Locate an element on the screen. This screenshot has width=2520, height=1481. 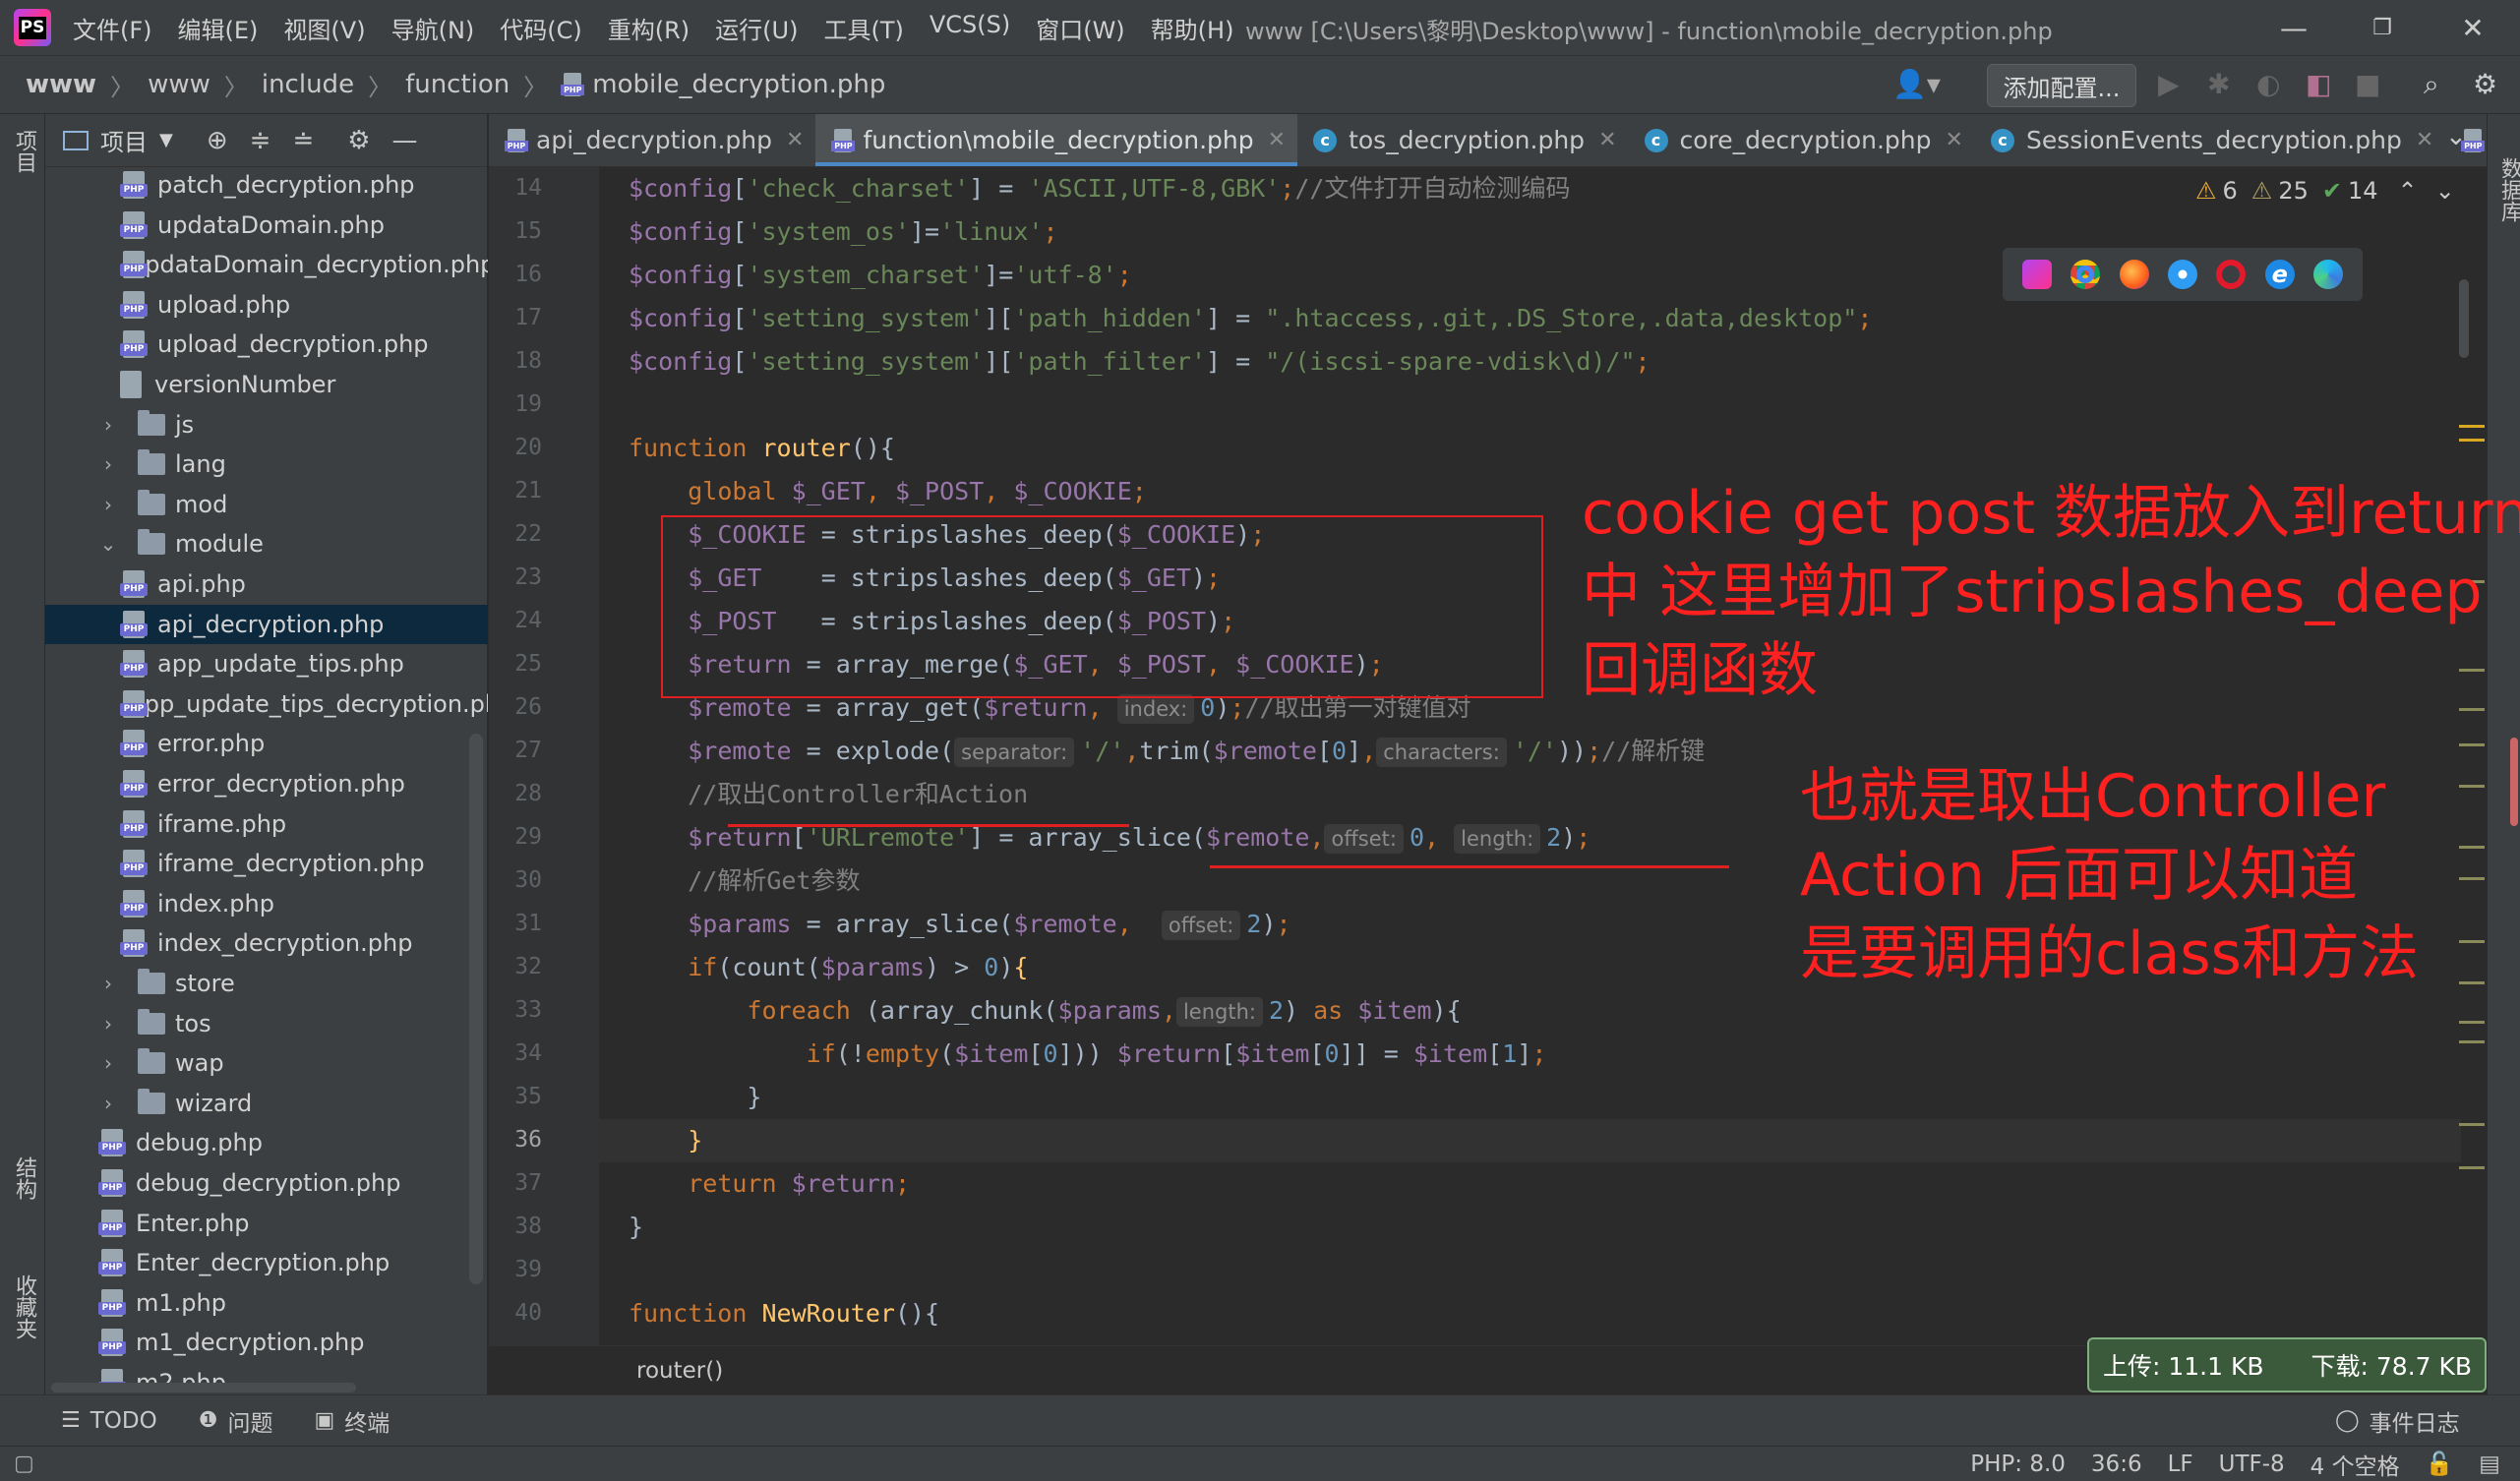
favorites-tool-button: 收藏夹 is located at coordinates (23, 1307).